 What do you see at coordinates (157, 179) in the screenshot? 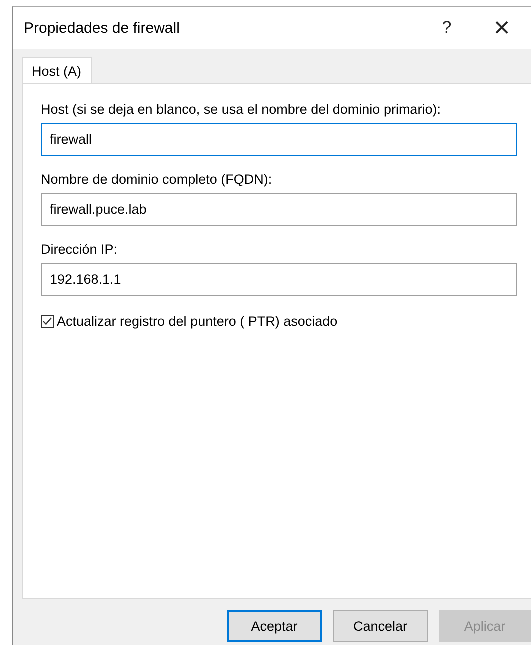
I see `field-label: Nombre de dominio completo (FQDN):` at bounding box center [157, 179].